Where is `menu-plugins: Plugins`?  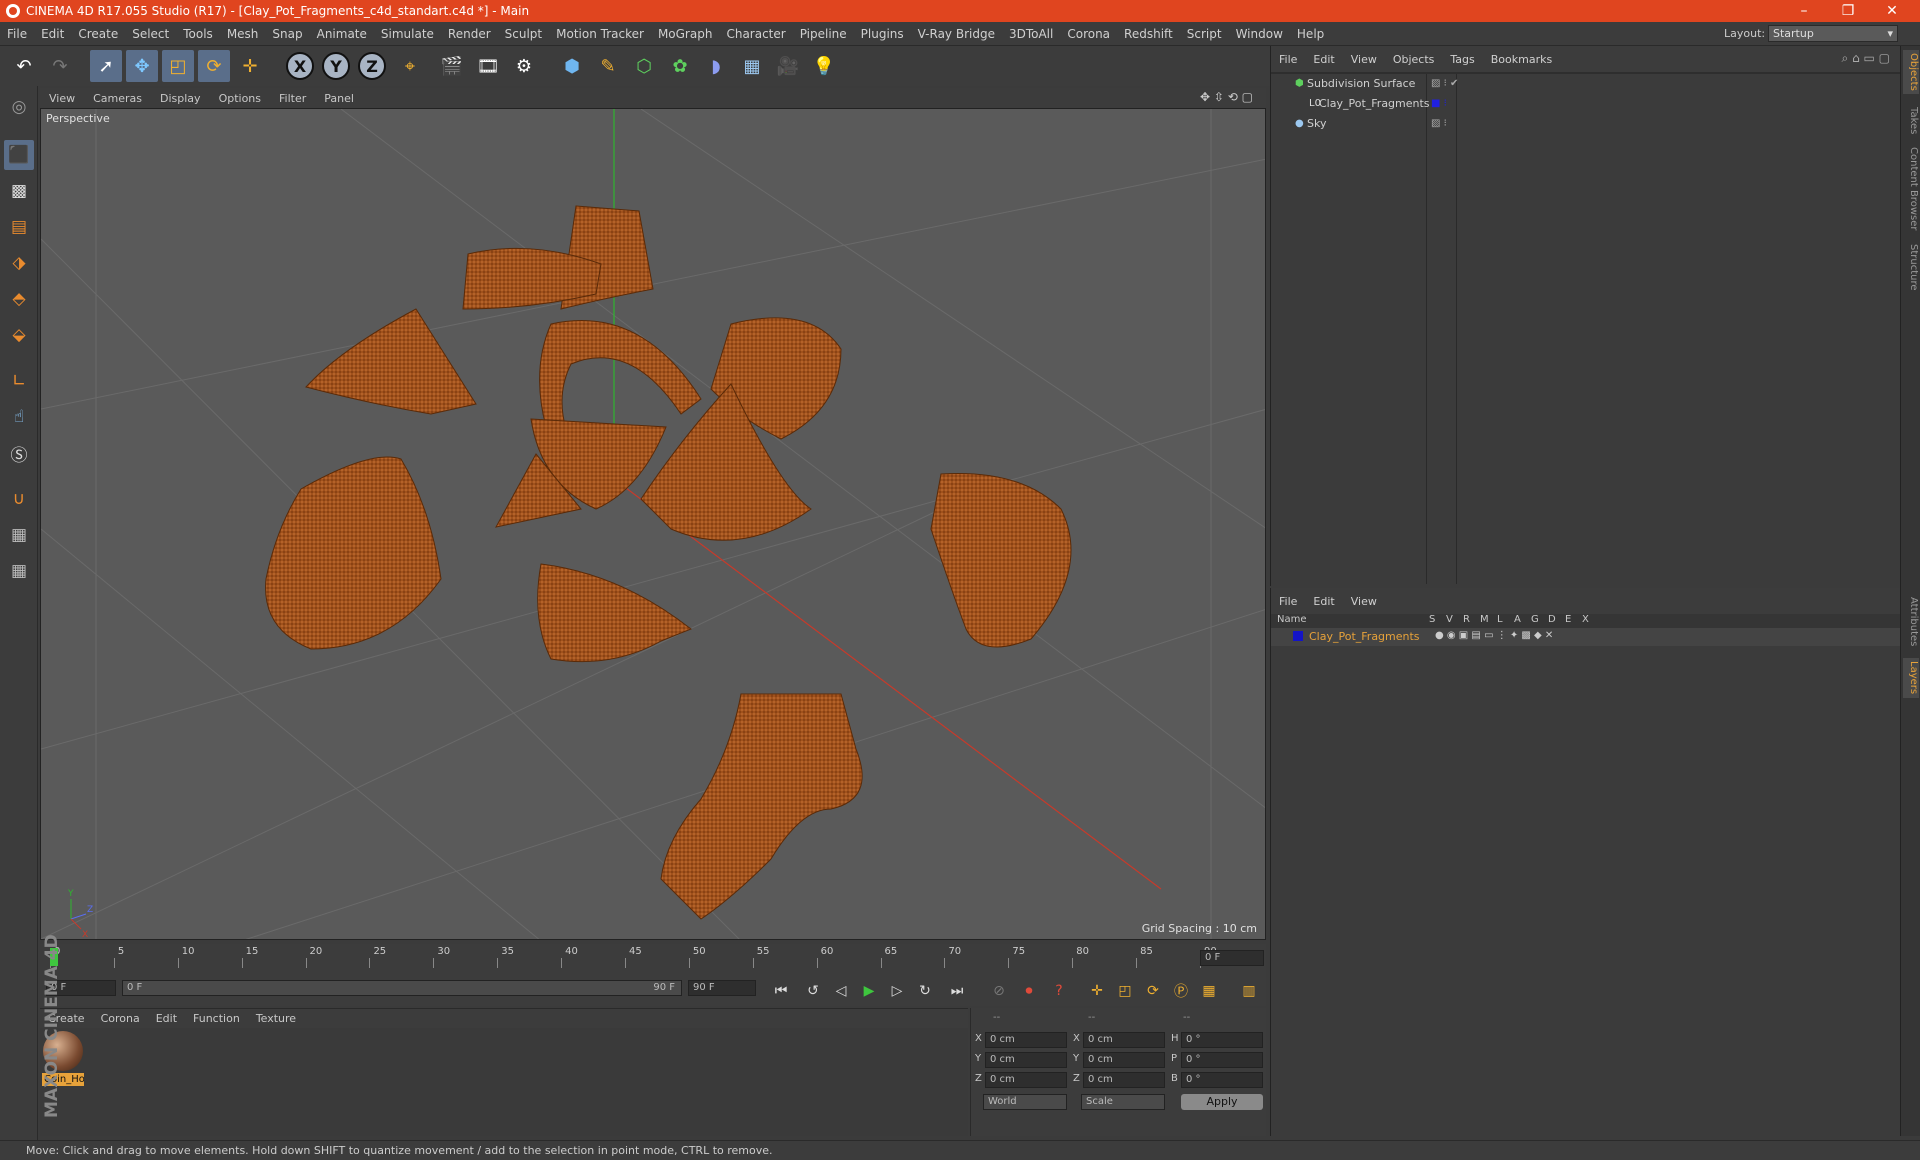
menu-plugins: Plugins is located at coordinates (882, 34).